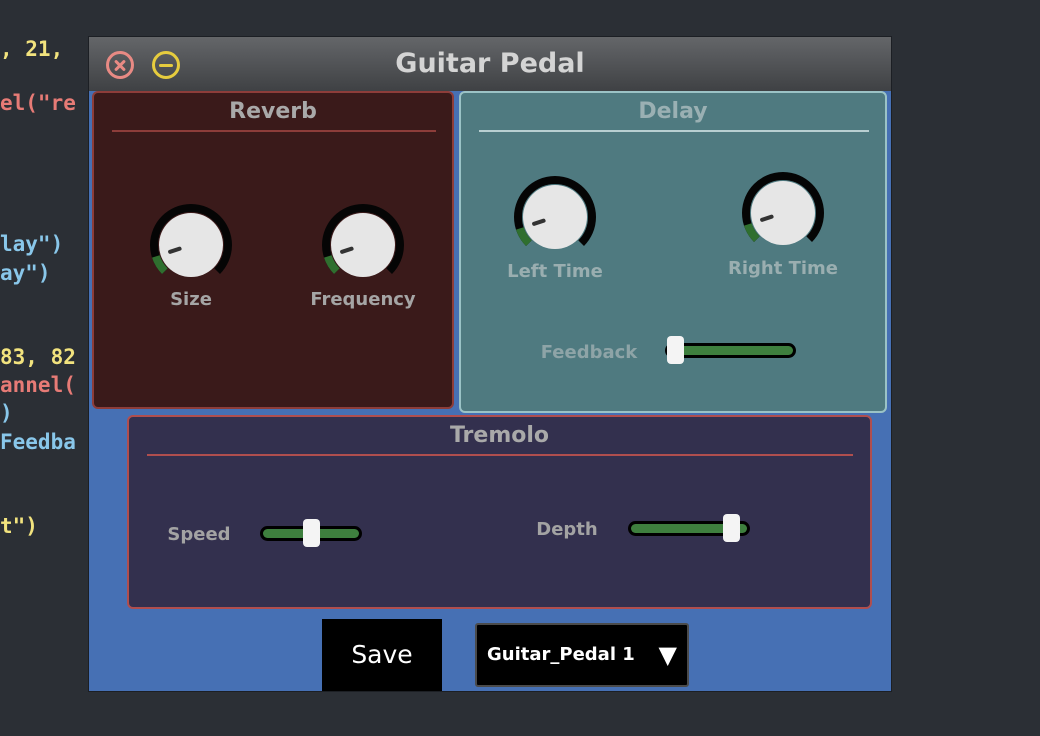  What do you see at coordinates (25, 273) in the screenshot?
I see `code-line: ay")` at bounding box center [25, 273].